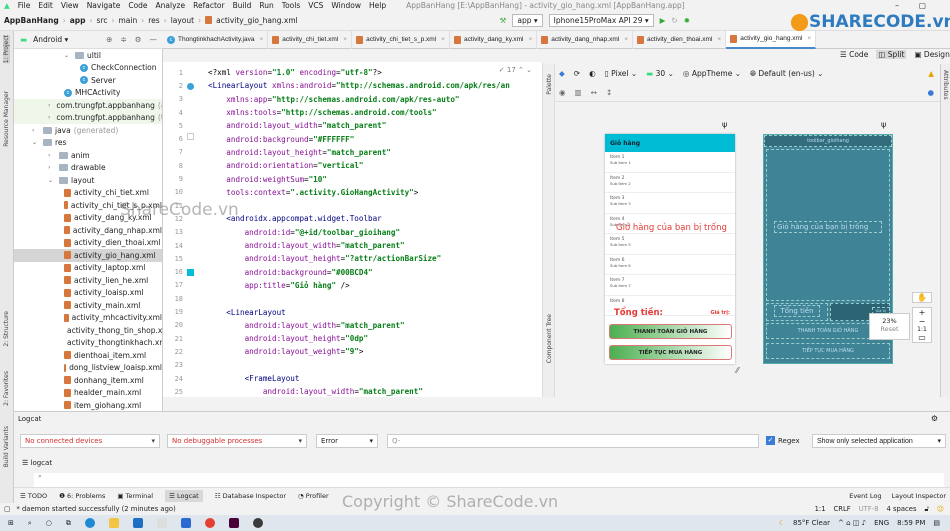 This screenshot has width=950, height=531. I want to click on tree-item: c Server, so click(88, 80).